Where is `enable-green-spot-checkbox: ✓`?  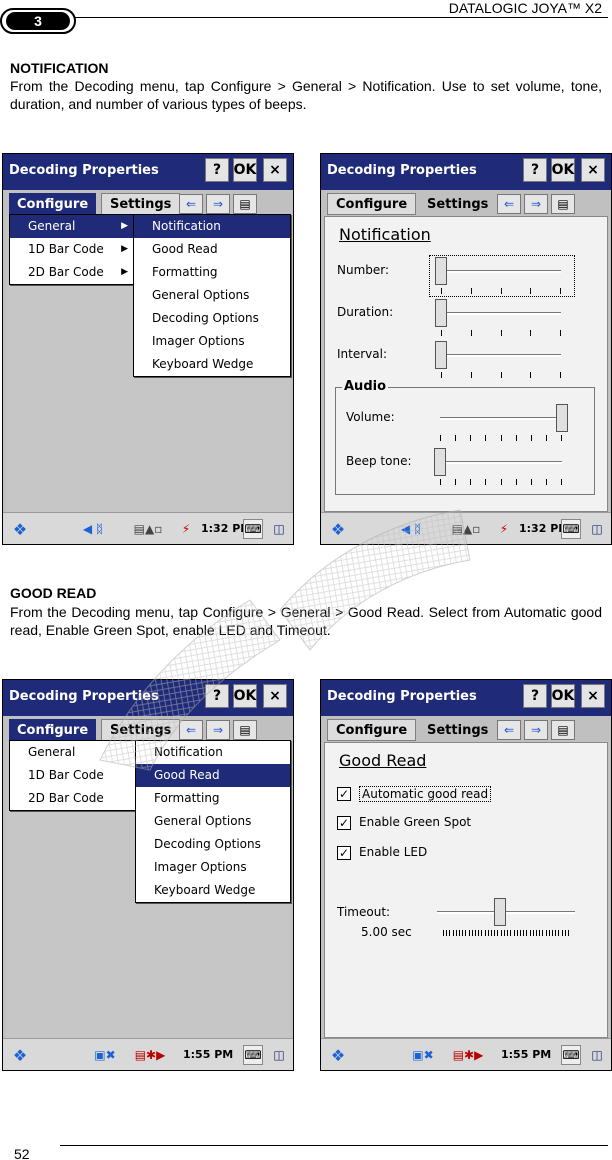
enable-green-spot-checkbox: ✓ is located at coordinates (344, 823).